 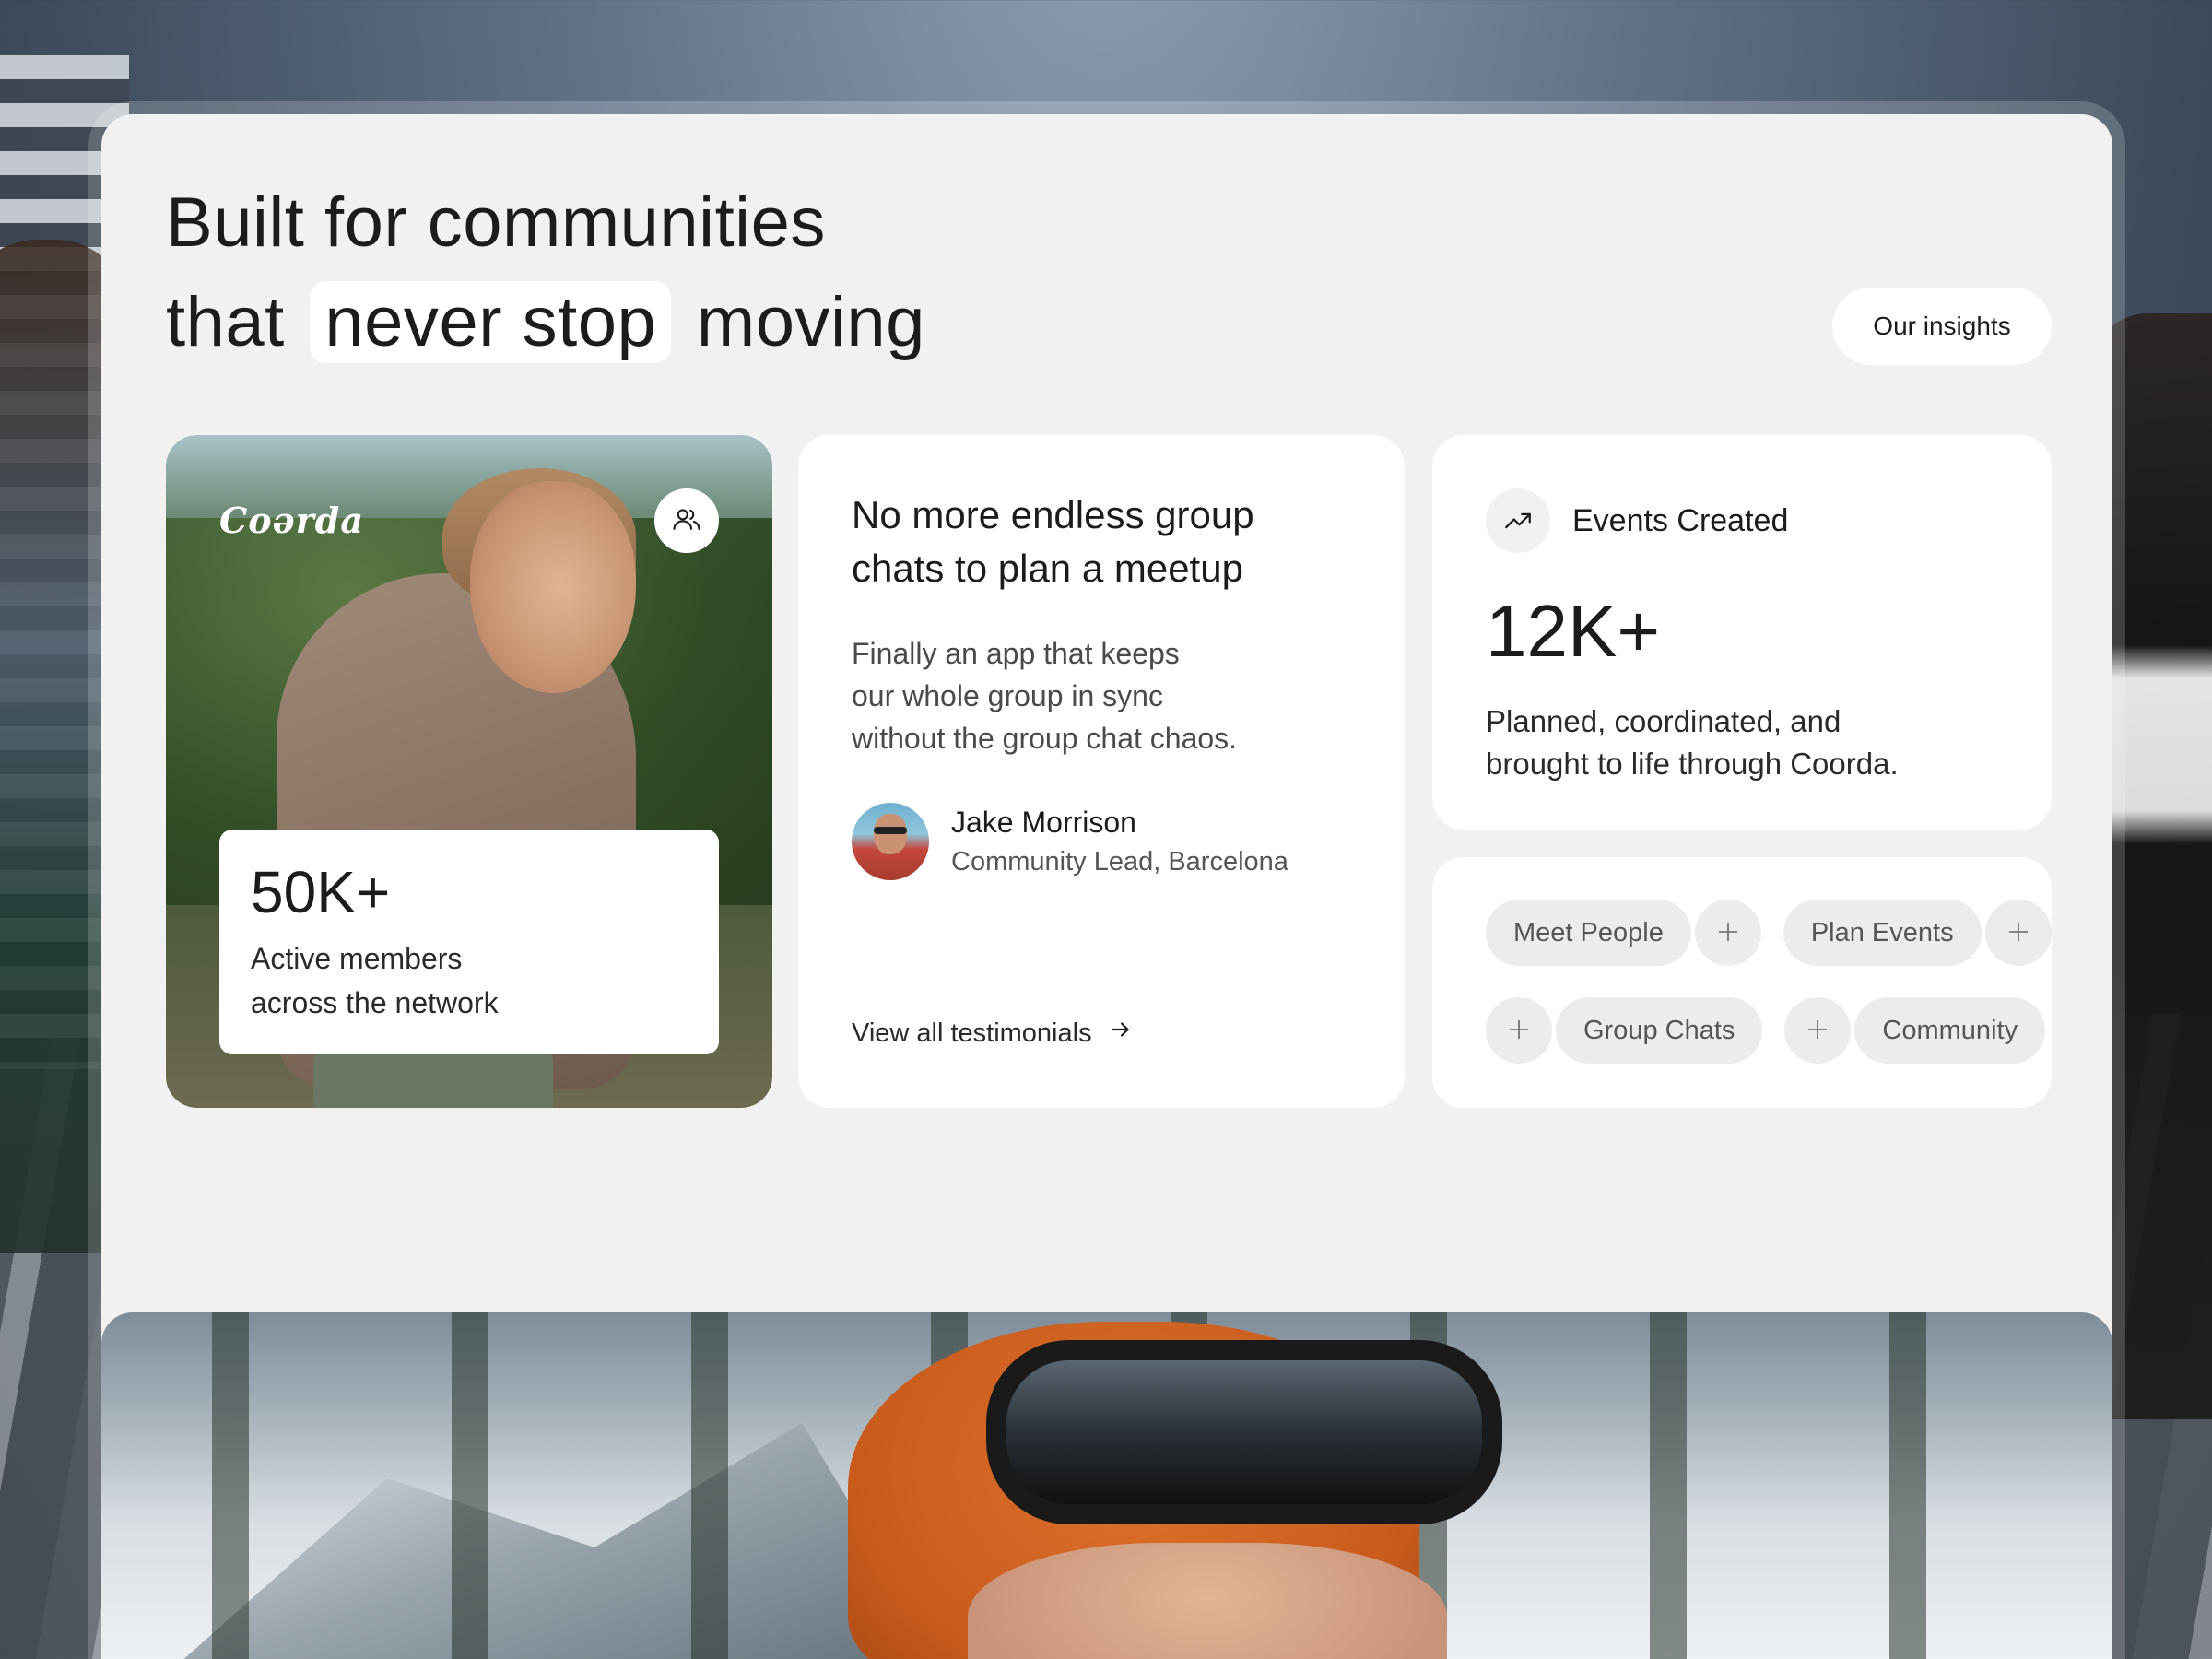 What do you see at coordinates (1119, 862) in the screenshot?
I see `author-role: Community Lead, Barcelona` at bounding box center [1119, 862].